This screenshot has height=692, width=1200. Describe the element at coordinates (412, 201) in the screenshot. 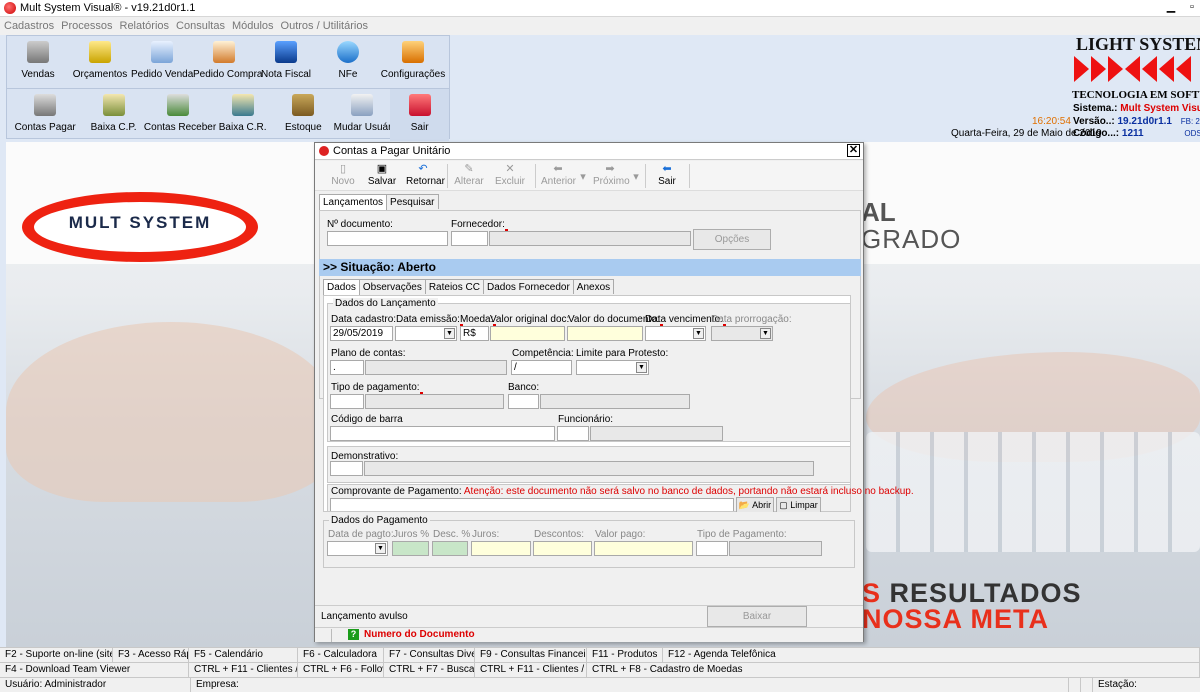

I see `tab-pesquisar: Pesquisar` at that location.